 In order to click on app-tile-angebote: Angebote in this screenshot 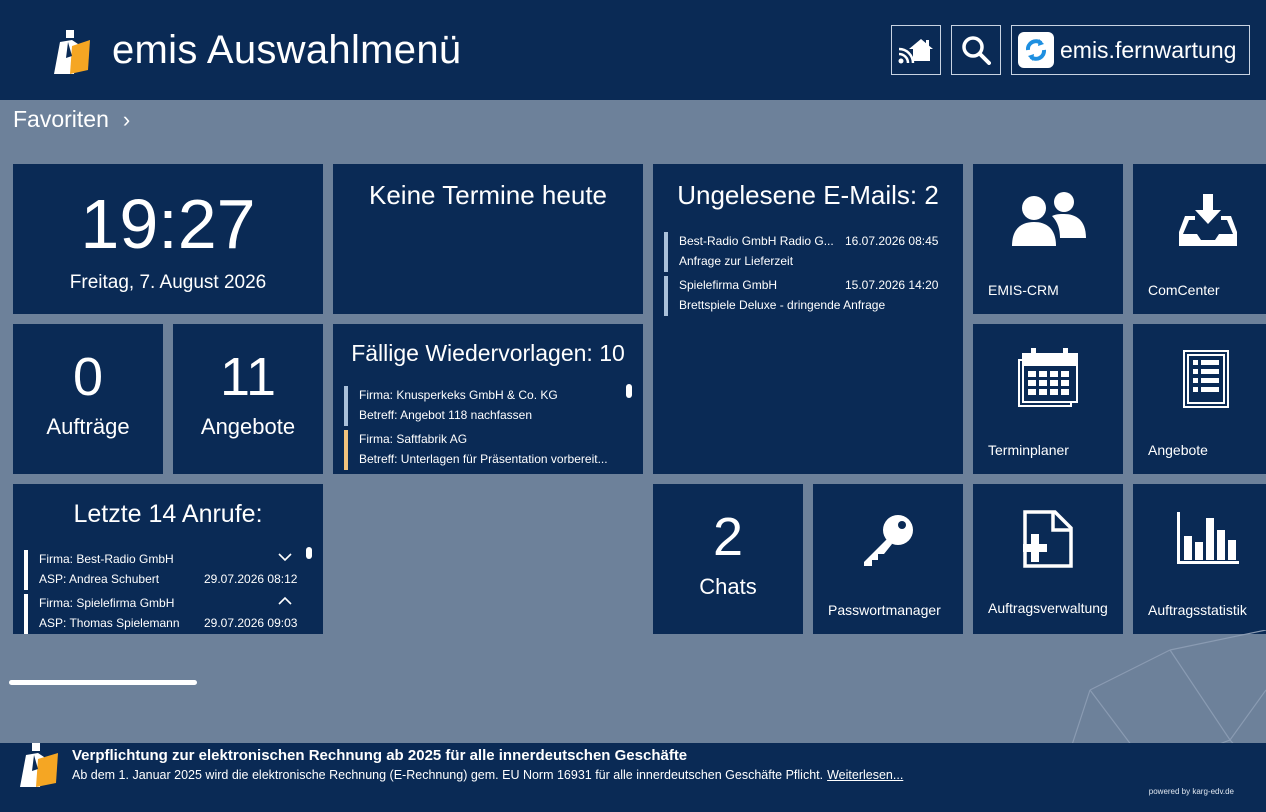, I will do `click(1199, 399)`.